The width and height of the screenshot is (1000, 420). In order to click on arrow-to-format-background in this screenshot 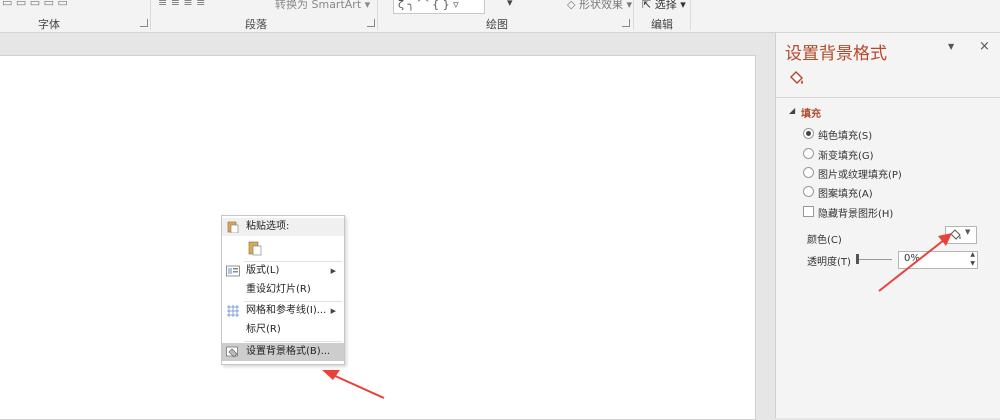, I will do `click(353, 384)`.